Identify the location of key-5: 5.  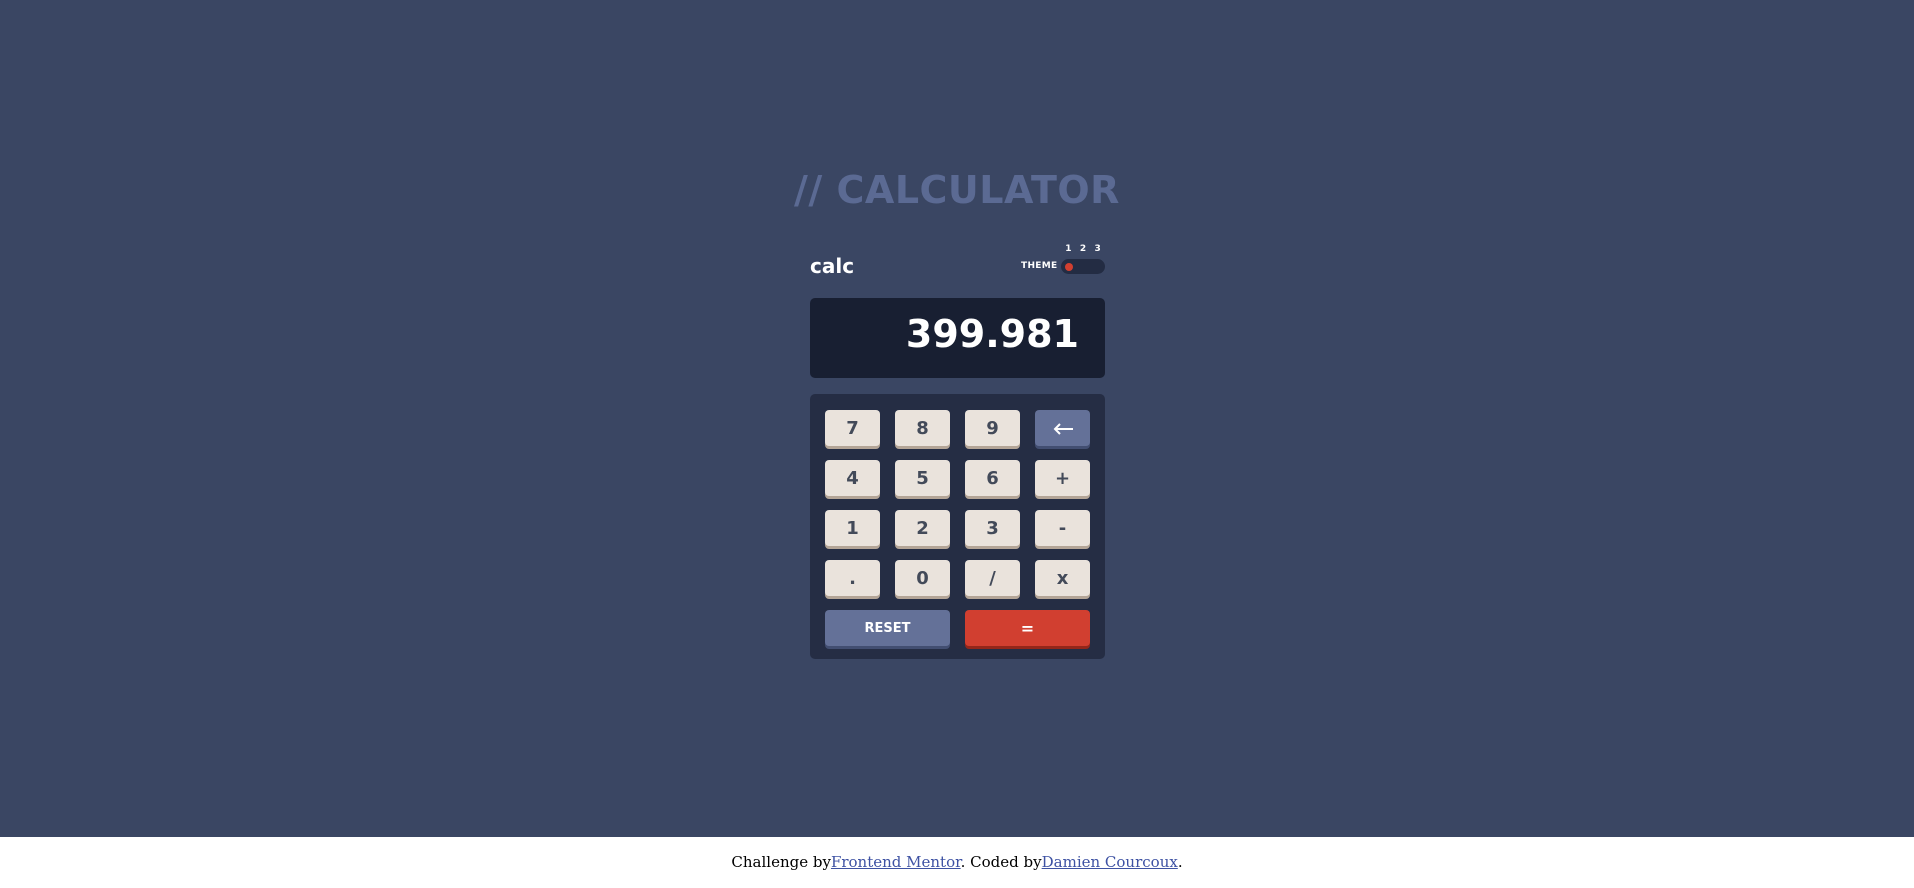
(922, 478).